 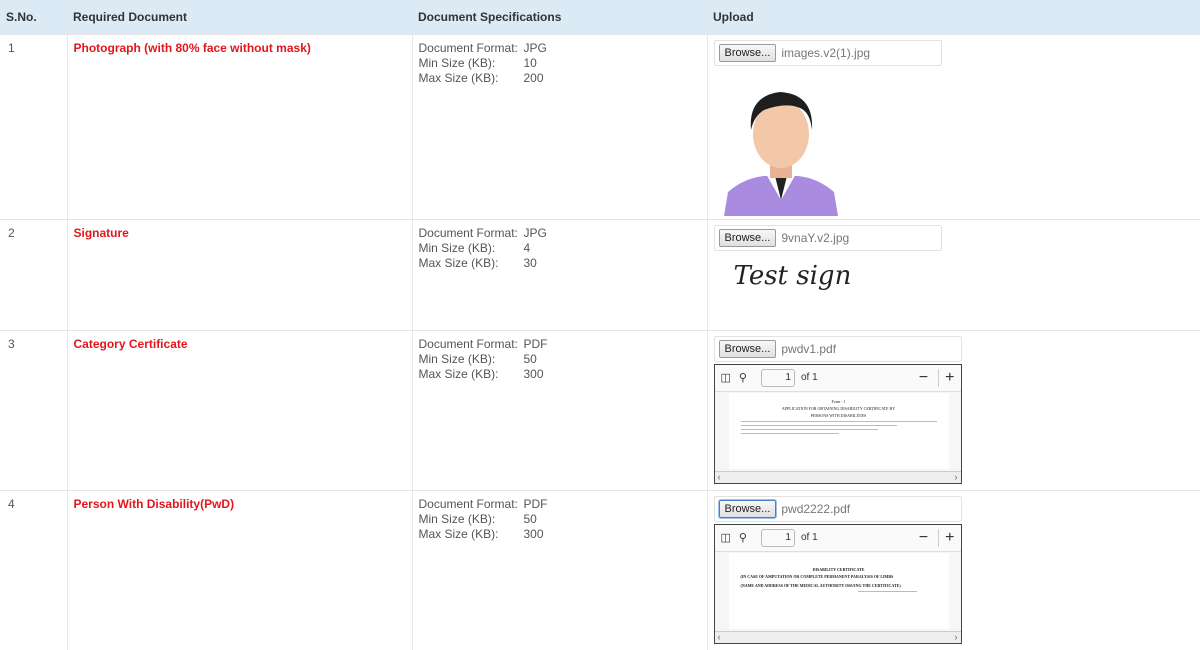 What do you see at coordinates (37, 504) in the screenshot?
I see `row-sno: 4` at bounding box center [37, 504].